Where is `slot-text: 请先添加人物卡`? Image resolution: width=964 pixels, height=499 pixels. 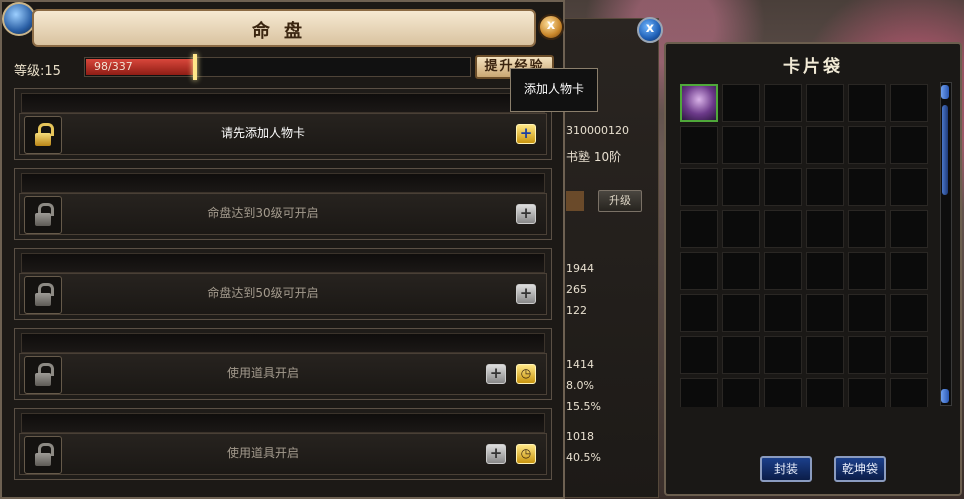 slot-text: 请先添加人物卡 is located at coordinates (262, 133).